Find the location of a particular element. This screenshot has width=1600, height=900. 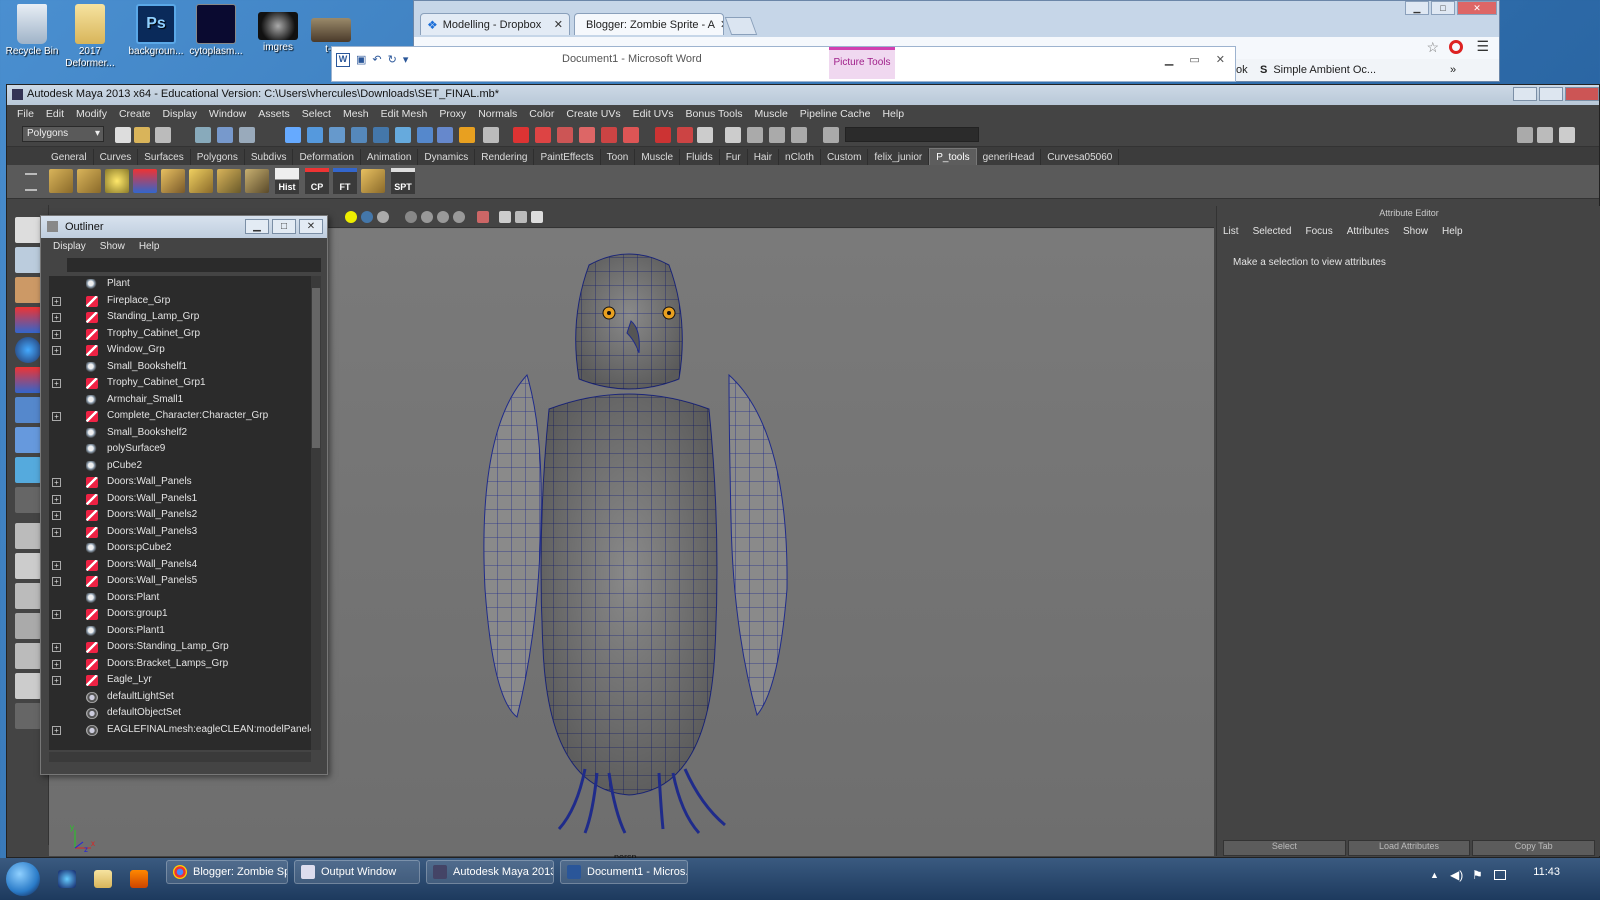

shelf-tab-surfaces: Surfaces is located at coordinates (164, 157).